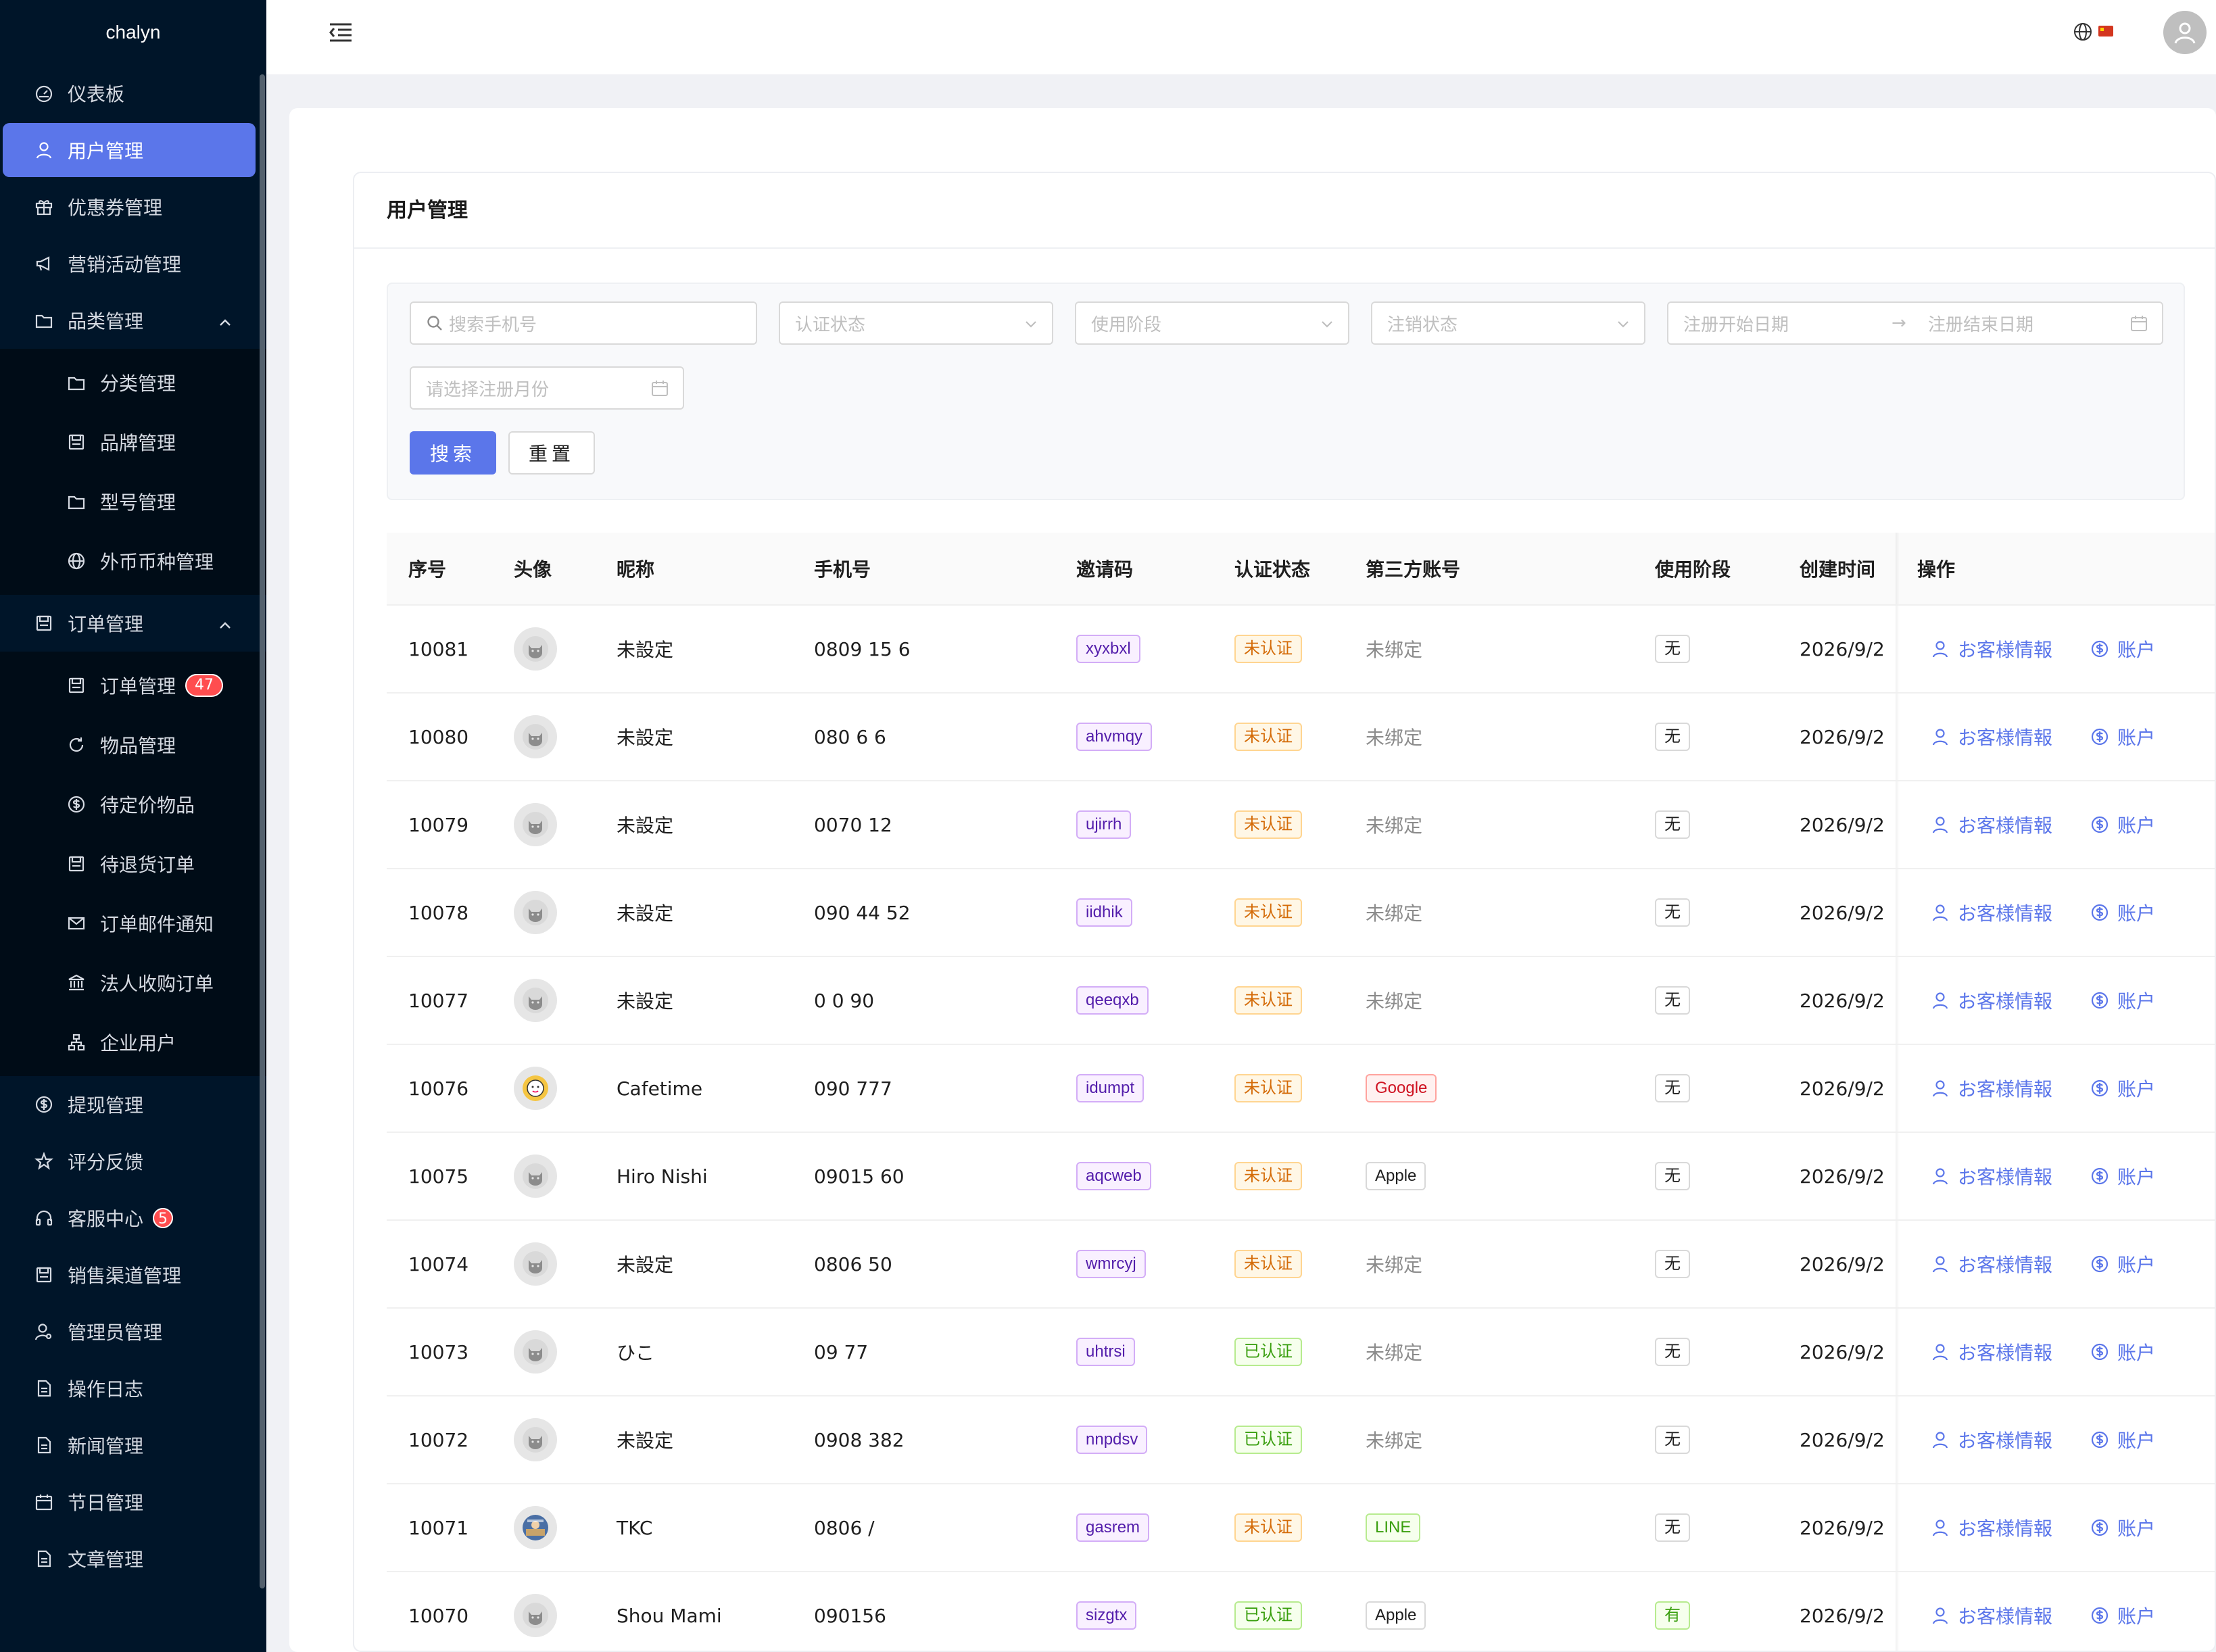  What do you see at coordinates (133, 923) in the screenshot?
I see `sidebar-item-14: 订单邮件通知` at bounding box center [133, 923].